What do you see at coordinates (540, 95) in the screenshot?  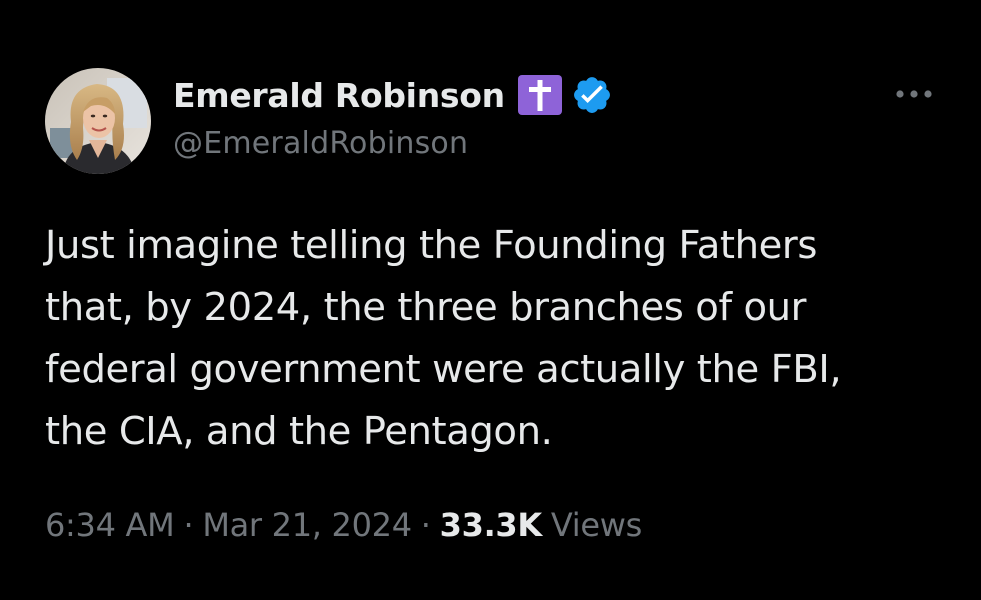 I see `cross-icon` at bounding box center [540, 95].